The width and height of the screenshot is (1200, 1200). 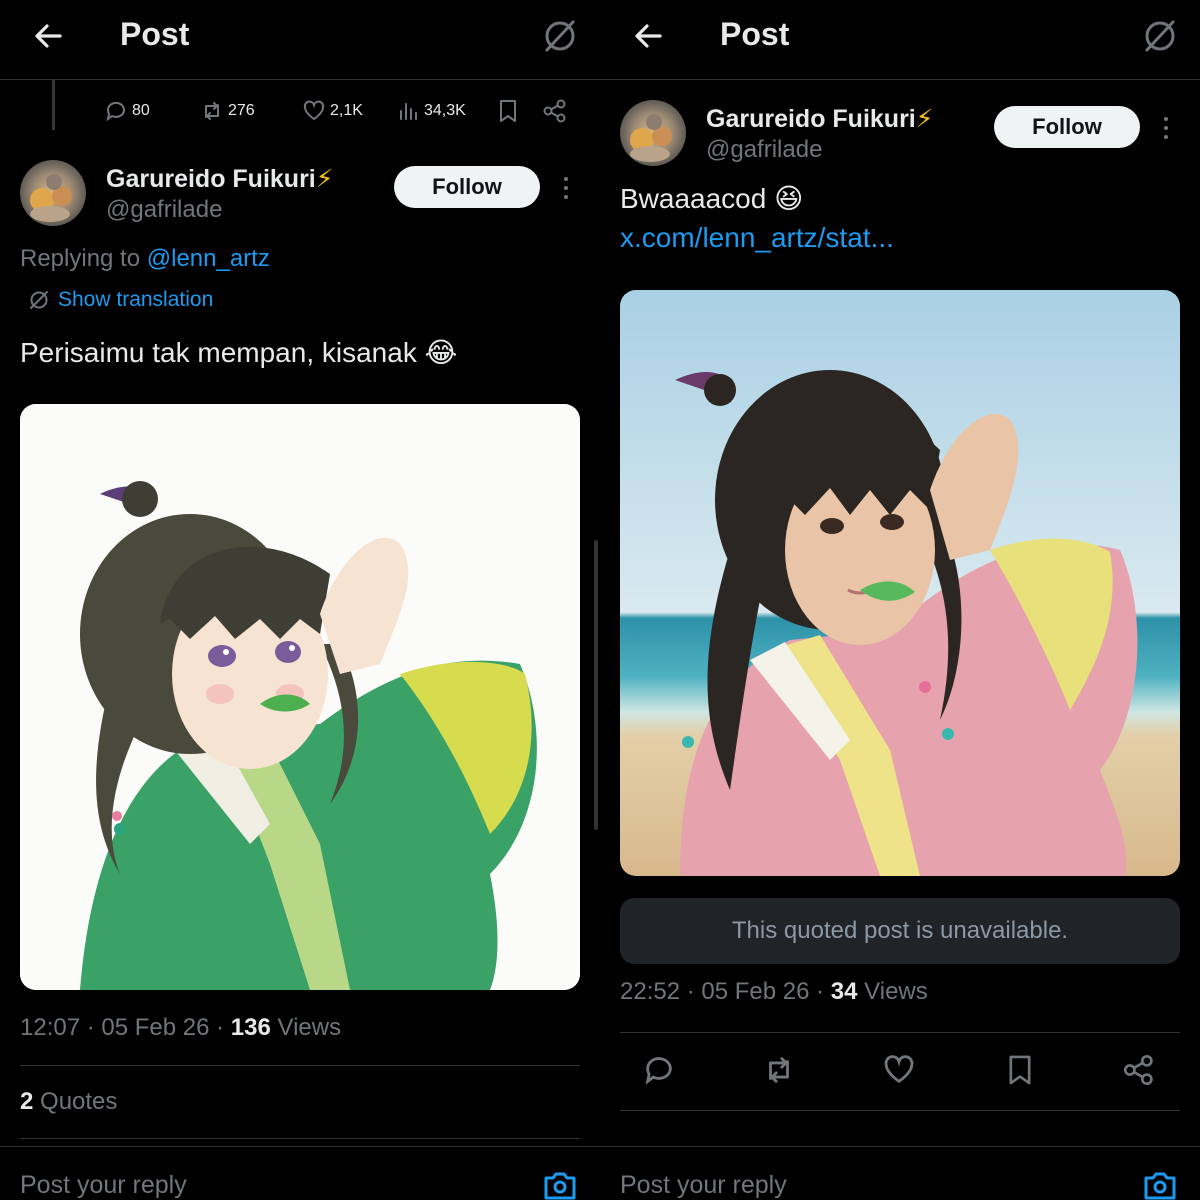 I want to click on replying-prefix: Replying to, so click(x=83, y=258).